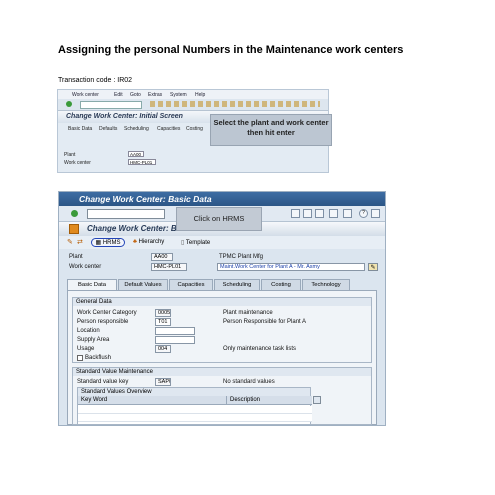 The width and height of the screenshot is (495, 495). What do you see at coordinates (163, 322) in the screenshot?
I see `person-responsible-field: T01` at bounding box center [163, 322].